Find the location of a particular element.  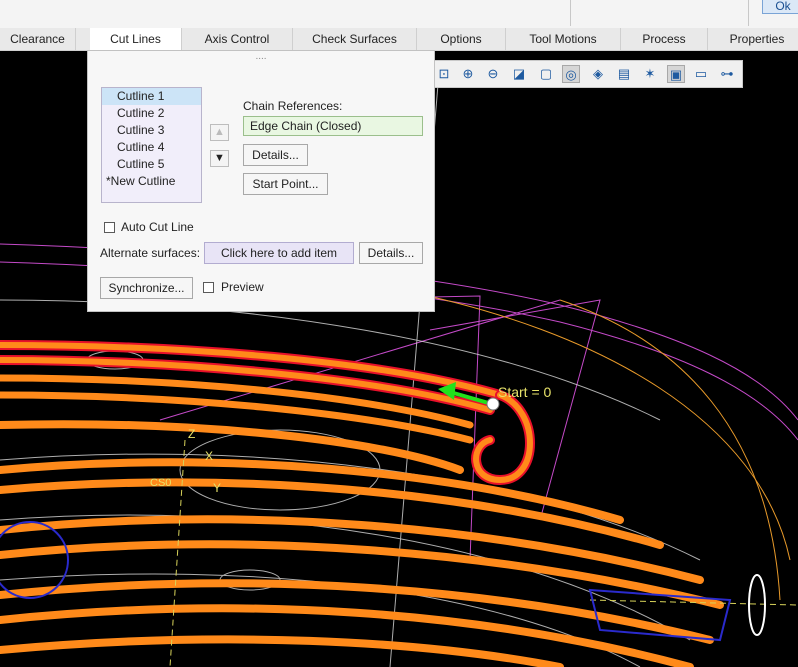

datum-display-icon: ✶ is located at coordinates (650, 74).